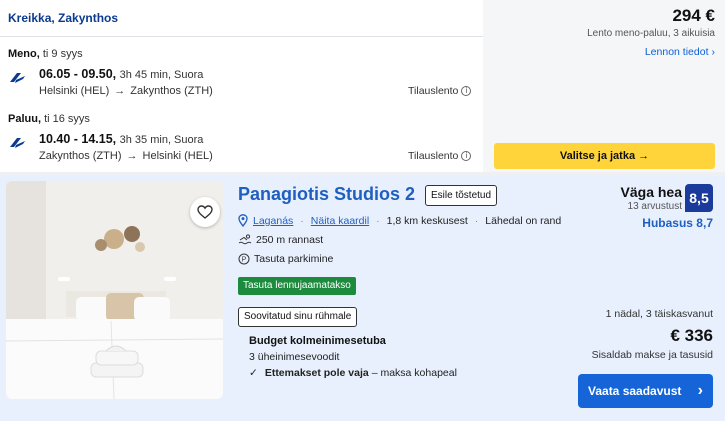  Describe the element at coordinates (245, 239) in the screenshot. I see `swimmer-icon` at that location.